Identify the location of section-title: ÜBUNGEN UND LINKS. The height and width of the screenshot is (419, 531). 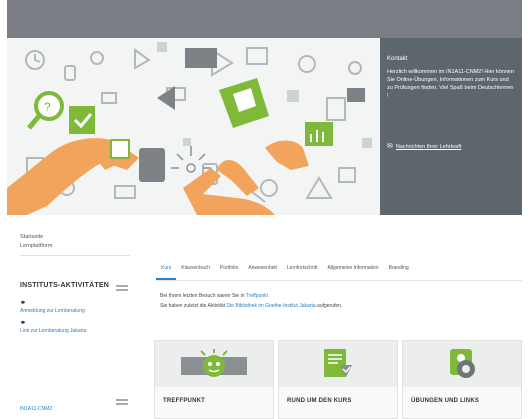
(445, 401).